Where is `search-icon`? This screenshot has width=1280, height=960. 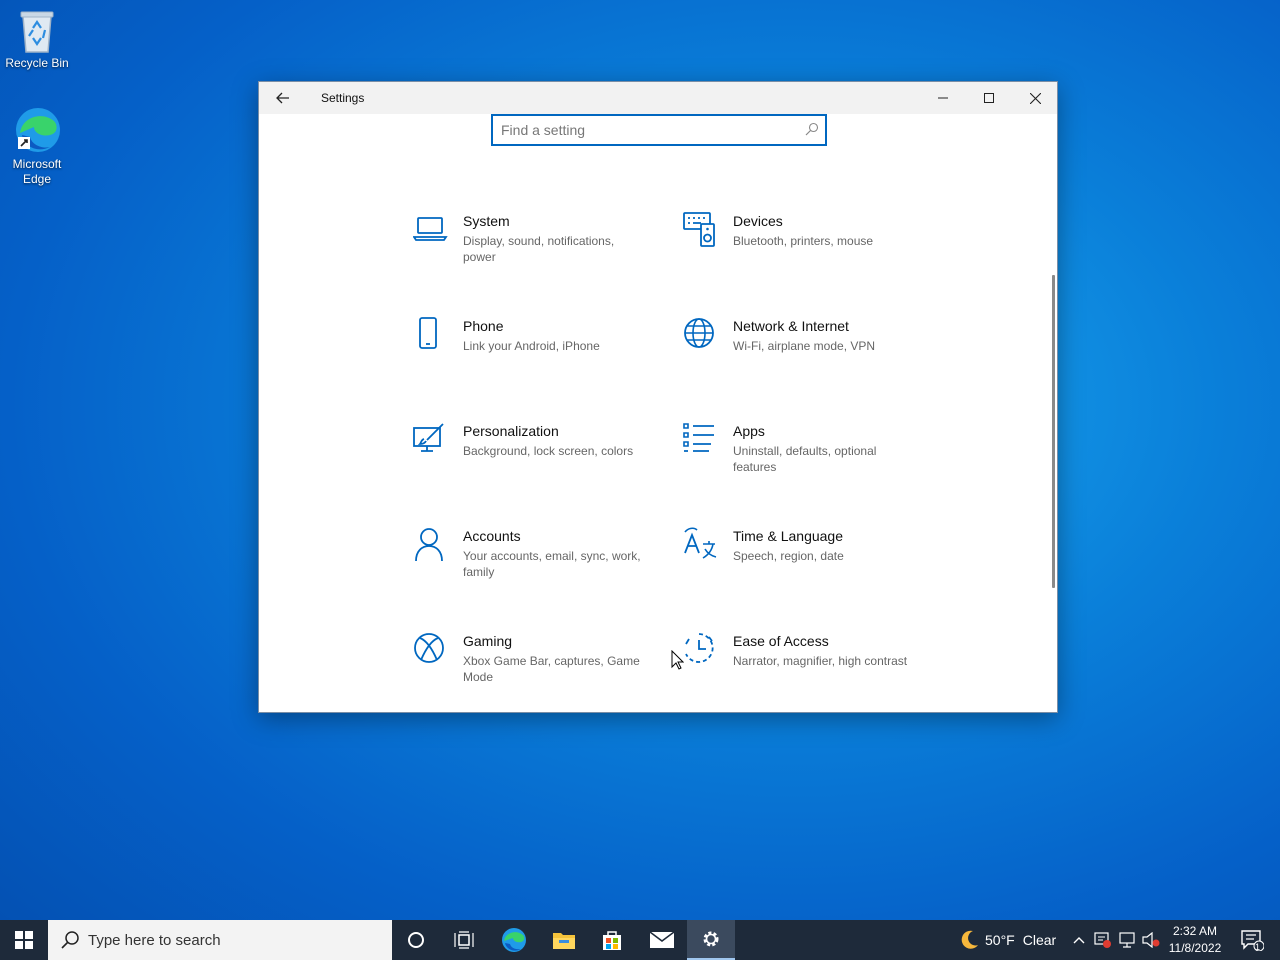 search-icon is located at coordinates (812, 129).